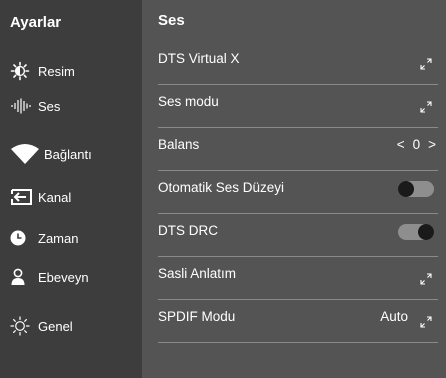 The image size is (446, 378). Describe the element at coordinates (63, 277) in the screenshot. I see `sidebar-item-label: Ebeveyn` at that location.